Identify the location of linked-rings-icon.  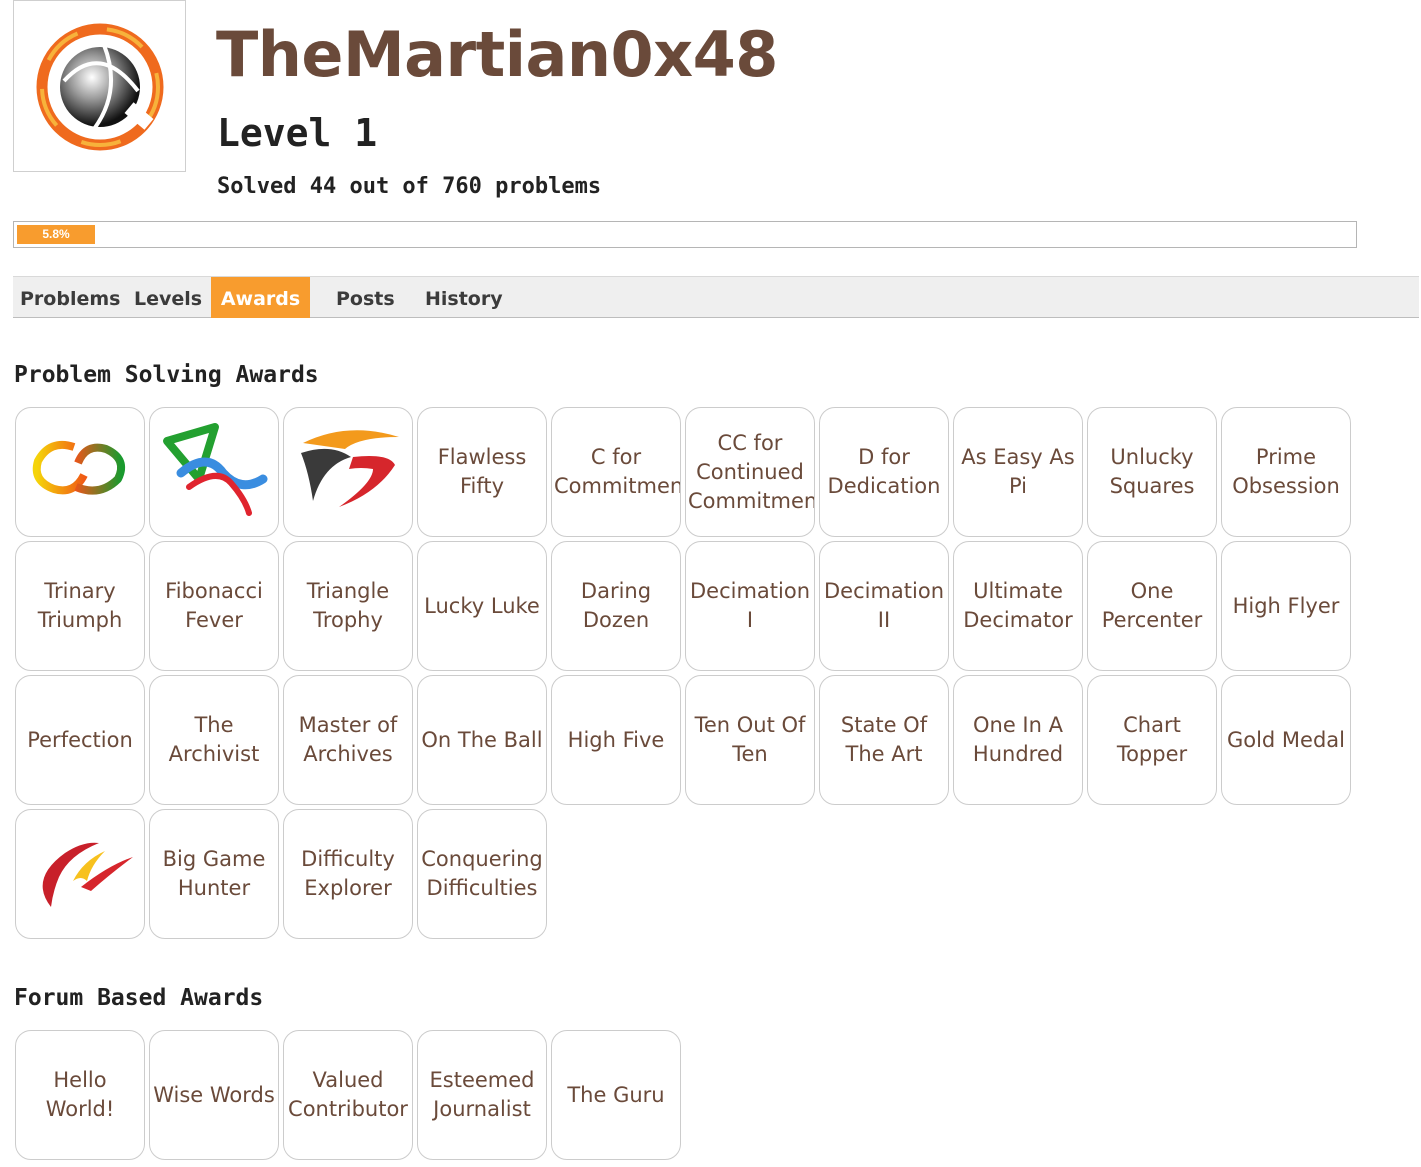
(80, 472).